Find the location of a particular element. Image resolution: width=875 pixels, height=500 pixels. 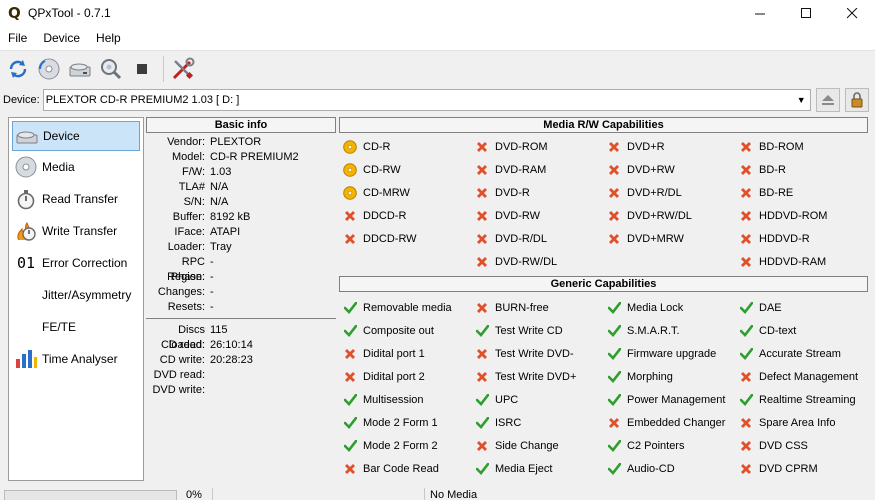

info-row-value: 1.03 is located at coordinates (221, 172).